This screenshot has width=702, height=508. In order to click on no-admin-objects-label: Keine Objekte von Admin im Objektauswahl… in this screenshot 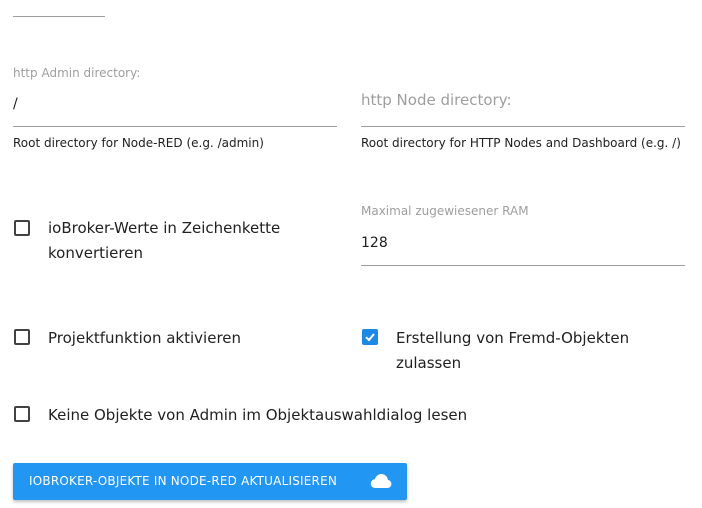, I will do `click(258, 415)`.